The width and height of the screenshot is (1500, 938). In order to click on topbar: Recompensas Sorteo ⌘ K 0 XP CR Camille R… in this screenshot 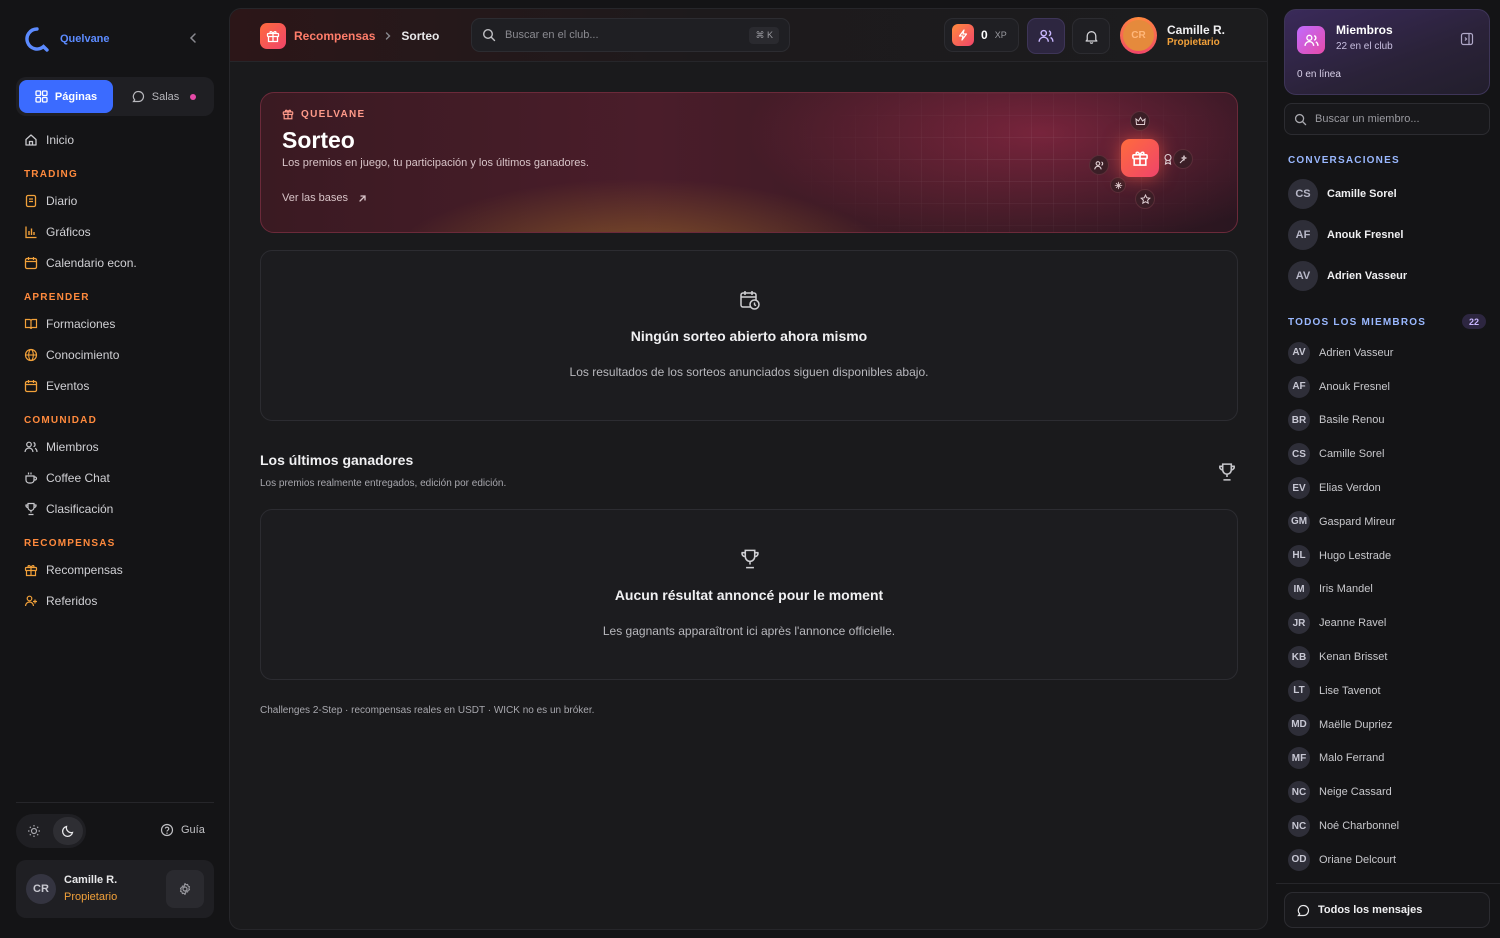, I will do `click(748, 35)`.